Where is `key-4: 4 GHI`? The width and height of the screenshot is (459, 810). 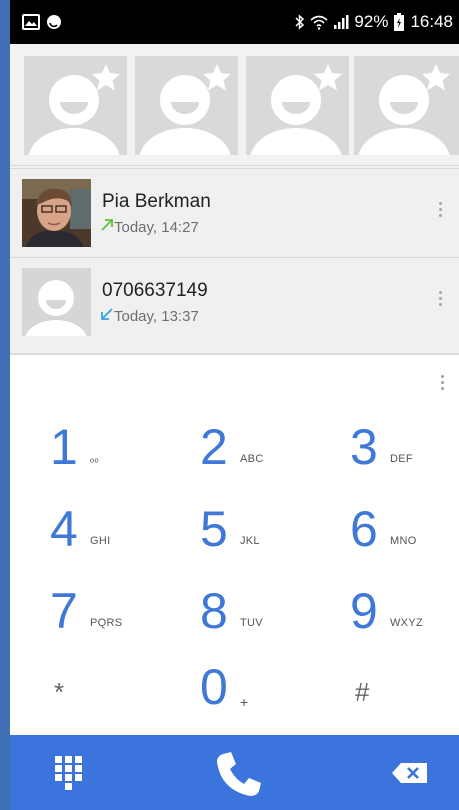 key-4: 4 GHI is located at coordinates (120, 539).